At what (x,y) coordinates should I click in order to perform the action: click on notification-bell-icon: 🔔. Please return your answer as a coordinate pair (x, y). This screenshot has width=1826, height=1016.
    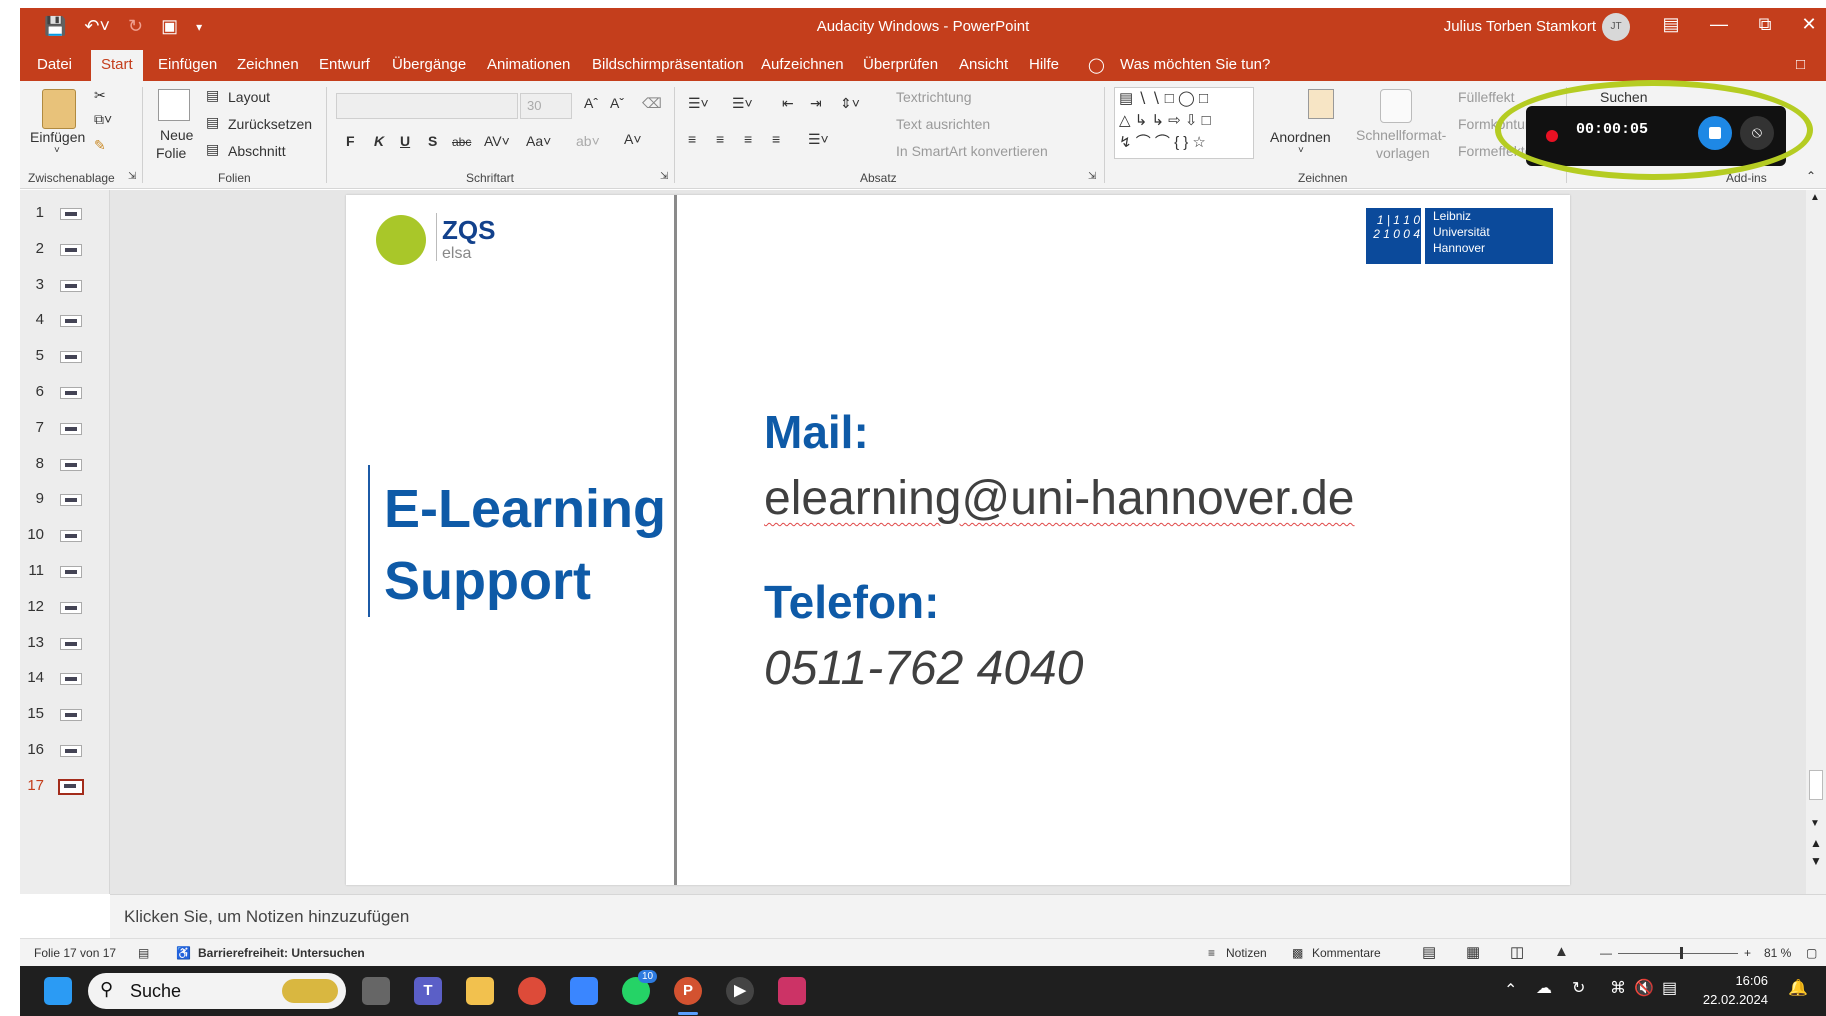
    Looking at the image, I should click on (1798, 988).